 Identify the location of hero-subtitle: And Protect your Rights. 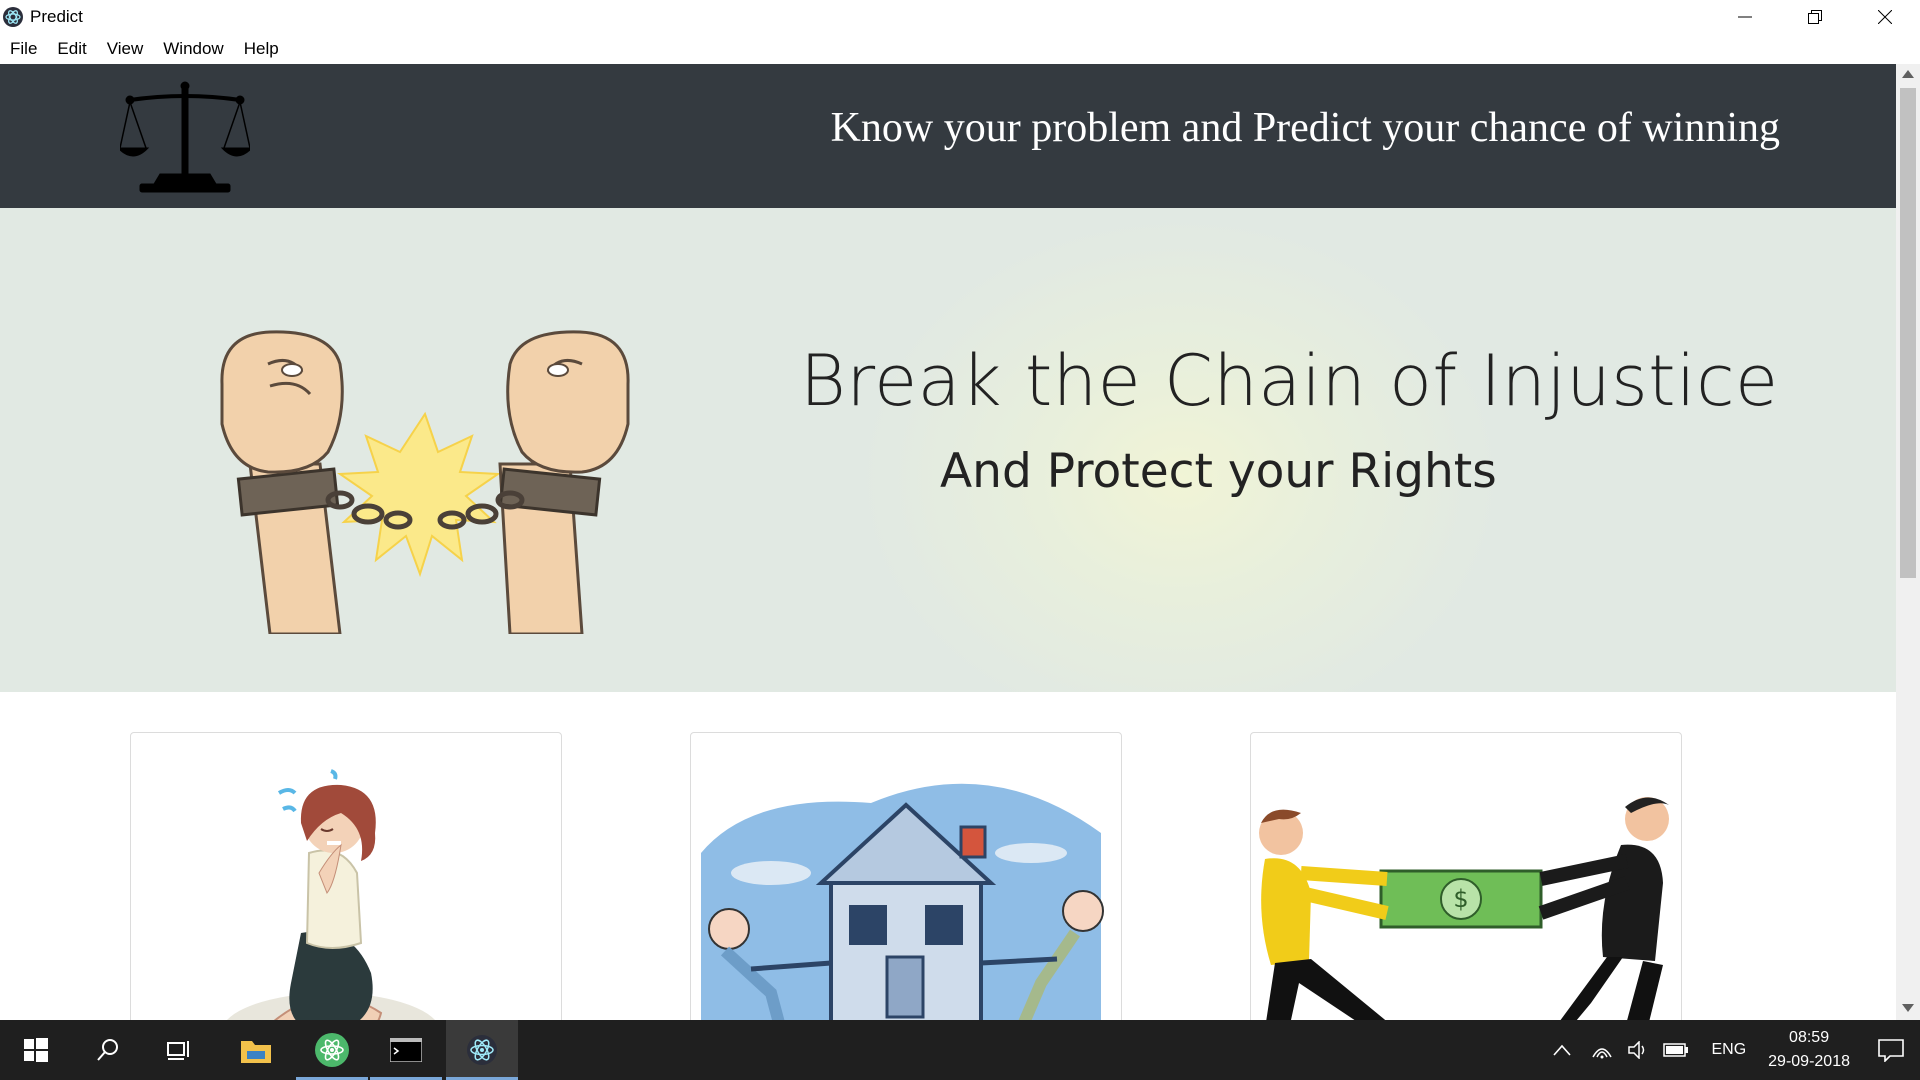
(1218, 471).